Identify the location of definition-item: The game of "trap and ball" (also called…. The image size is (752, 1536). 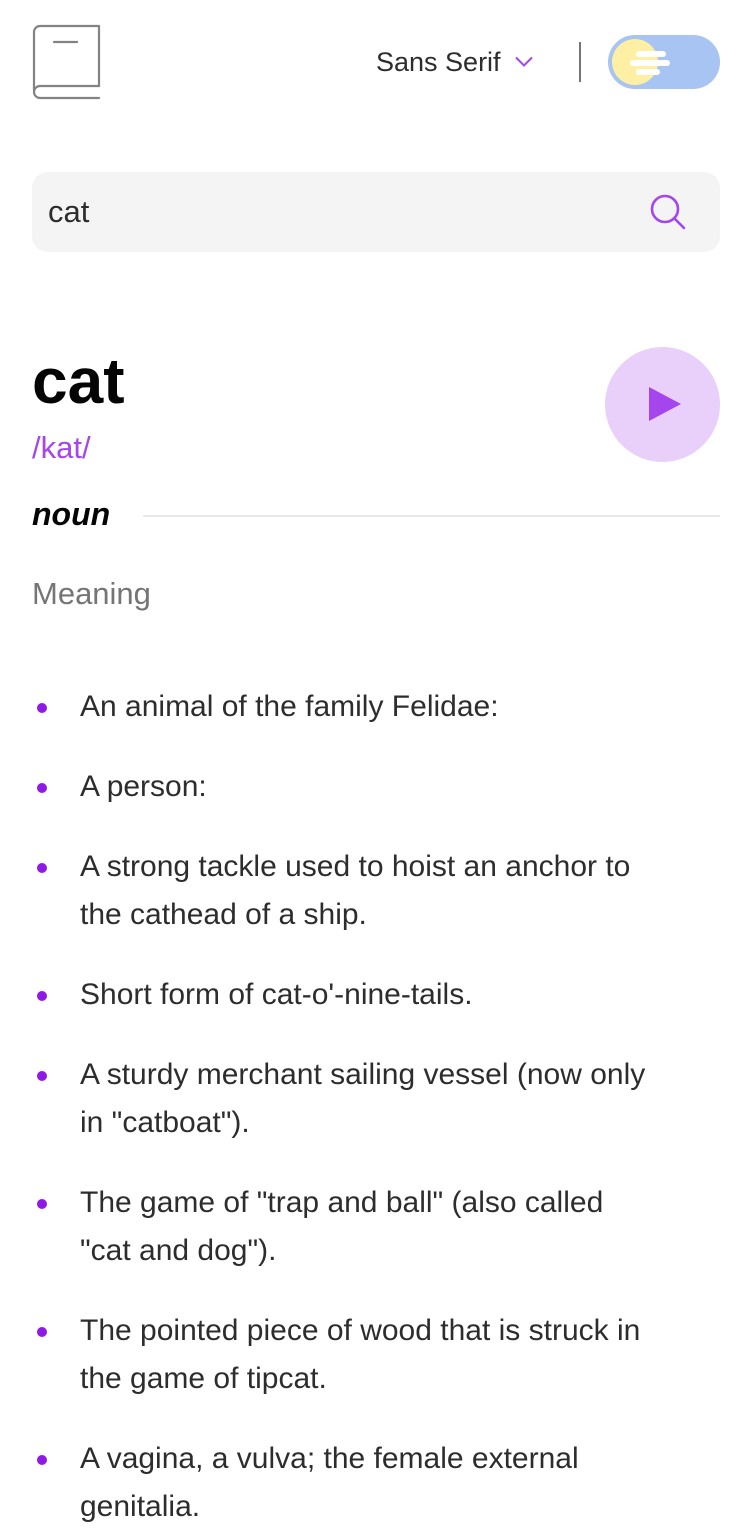
(346, 1227).